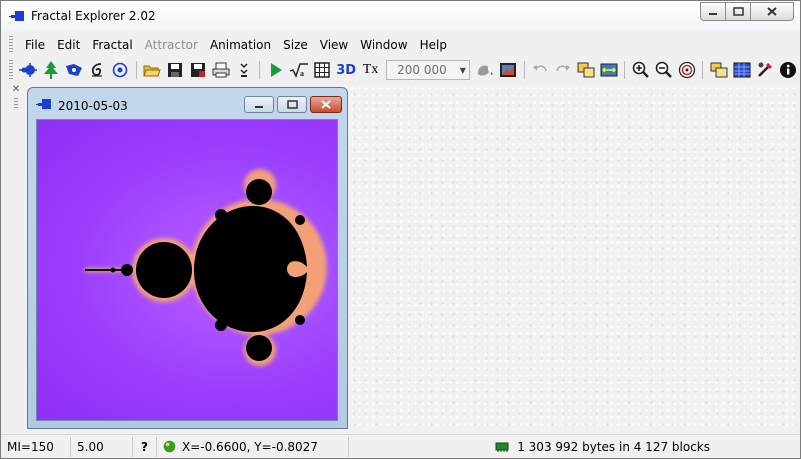 The image size is (801, 459). What do you see at coordinates (51, 70) in the screenshot?
I see `ifs-tree-button` at bounding box center [51, 70].